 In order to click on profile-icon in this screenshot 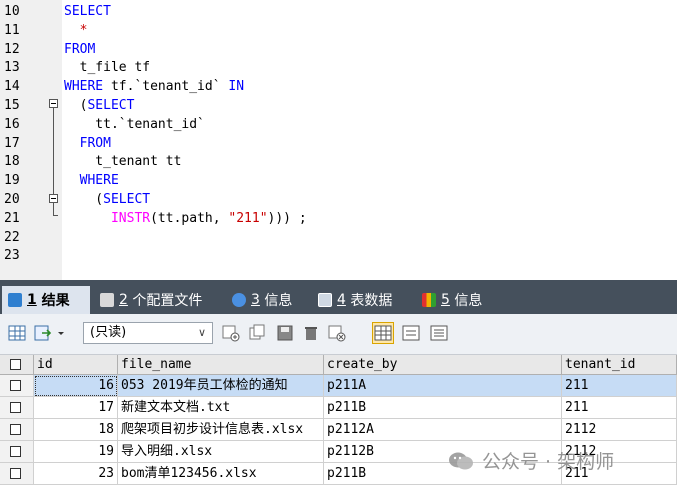, I will do `click(107, 300)`.